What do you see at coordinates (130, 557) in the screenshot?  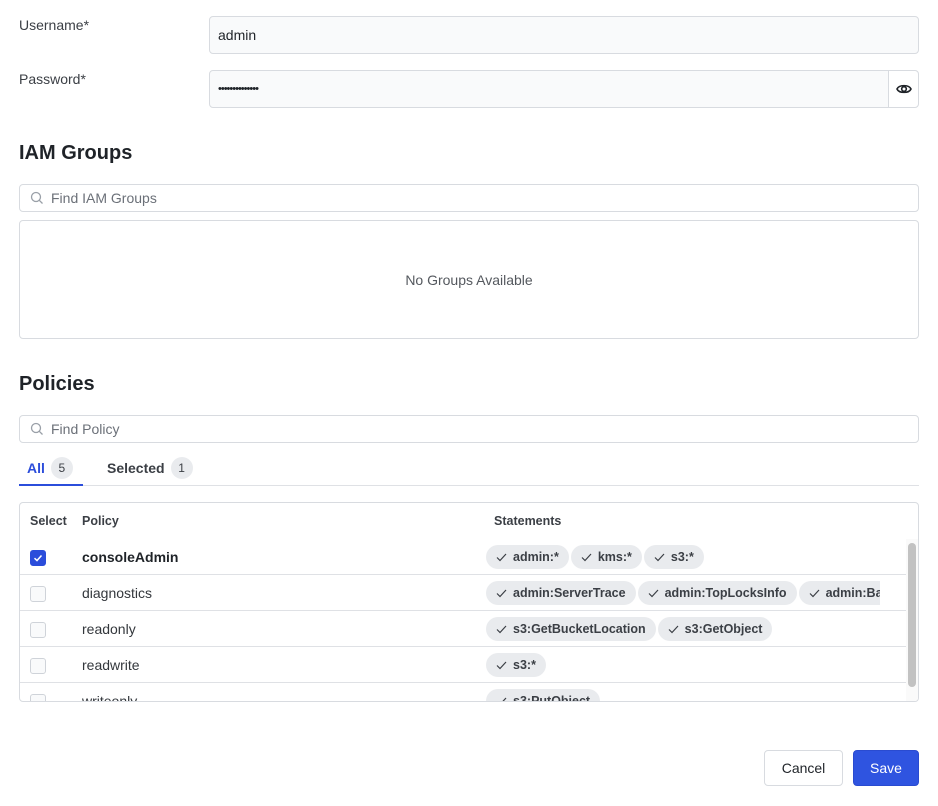 I see `policy-name: consoleAdmin` at bounding box center [130, 557].